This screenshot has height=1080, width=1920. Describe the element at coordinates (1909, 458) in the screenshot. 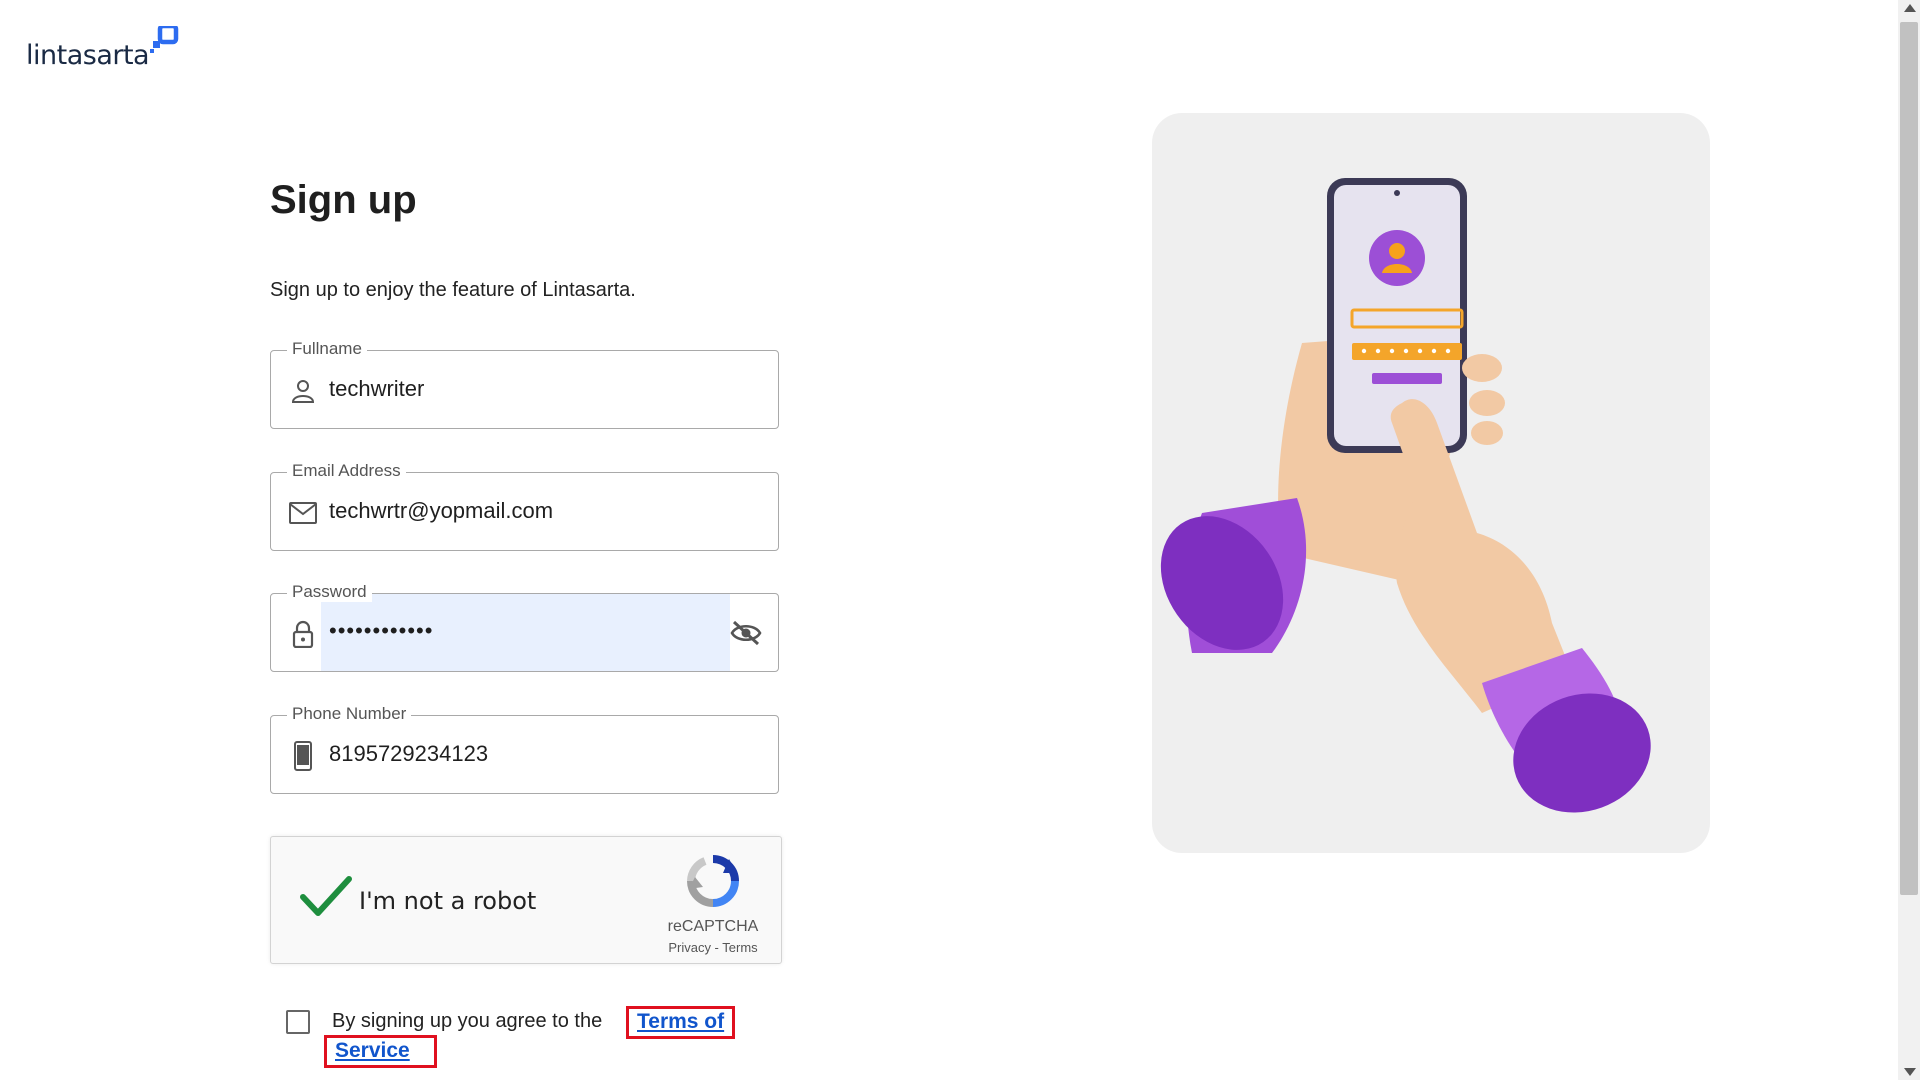

I see `scroll-thumb` at that location.